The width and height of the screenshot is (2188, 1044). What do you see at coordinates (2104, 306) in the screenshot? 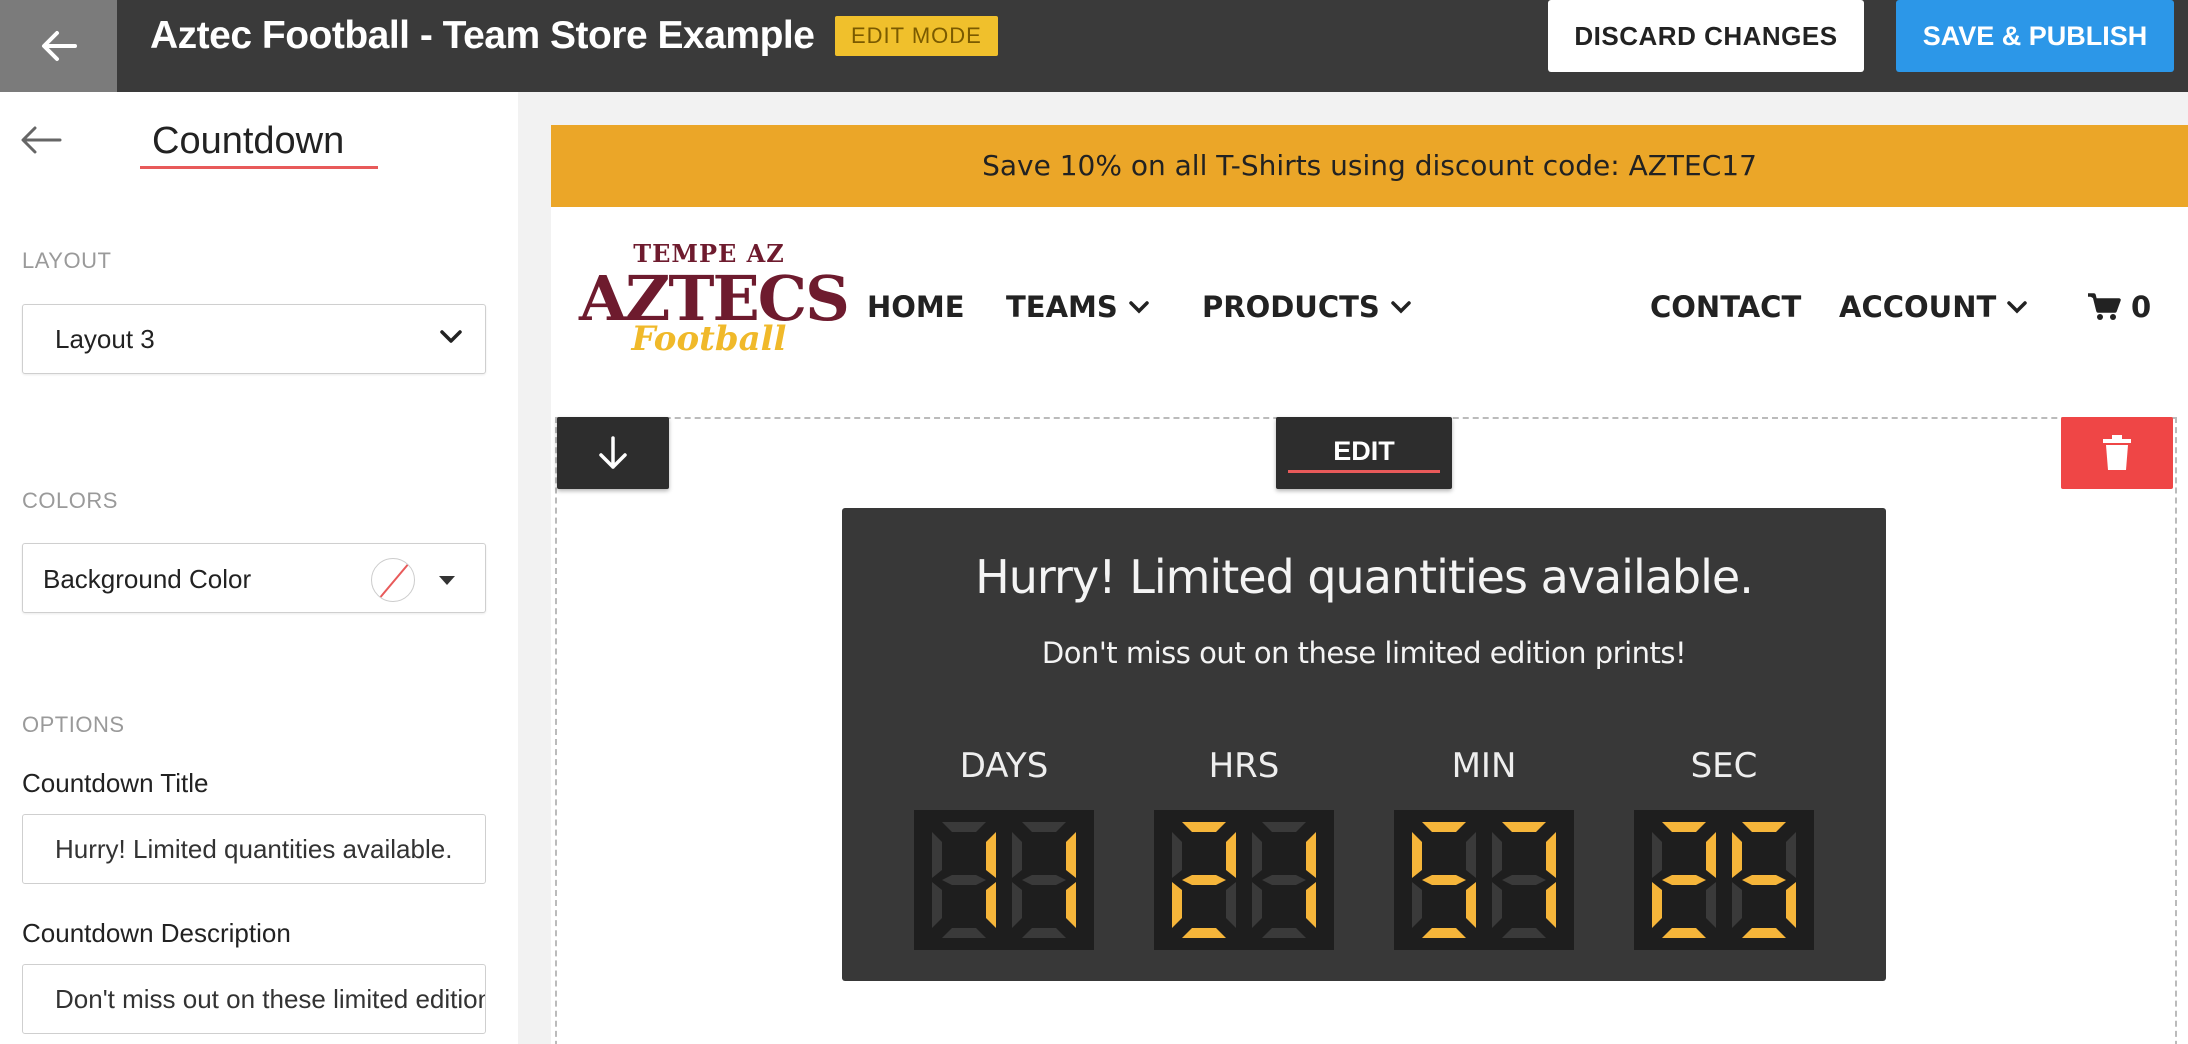
I see `cart-icon` at bounding box center [2104, 306].